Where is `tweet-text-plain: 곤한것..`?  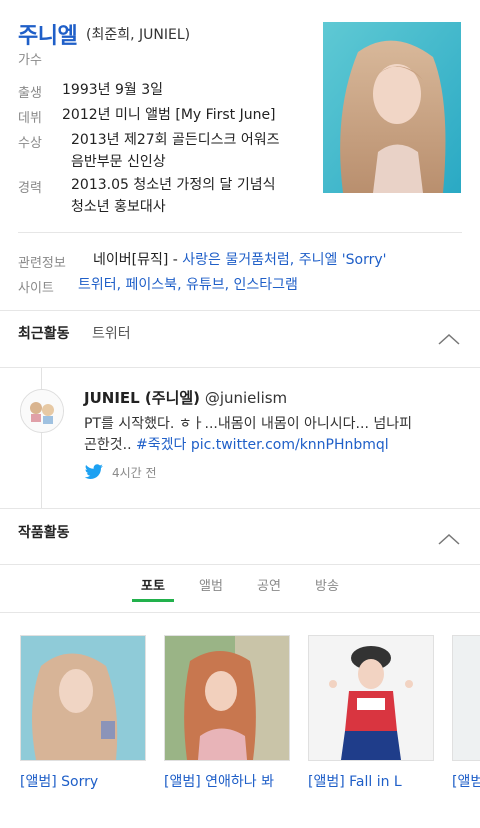
tweet-text-plain: 곤한것.. is located at coordinates (110, 445).